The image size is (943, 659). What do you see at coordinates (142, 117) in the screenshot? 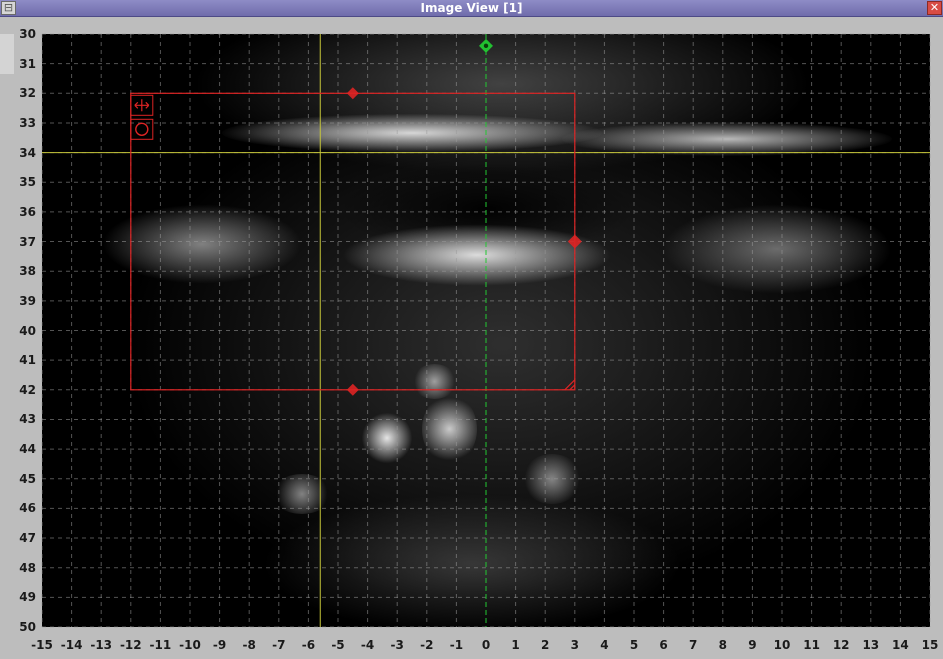
I see `roi-tools` at bounding box center [142, 117].